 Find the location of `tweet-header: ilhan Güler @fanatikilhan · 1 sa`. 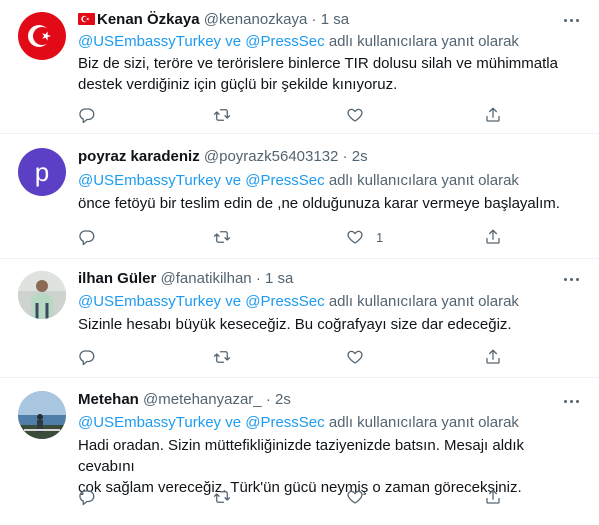

tweet-header: ilhan Güler @fanatikilhan · 1 sa is located at coordinates (185, 279).